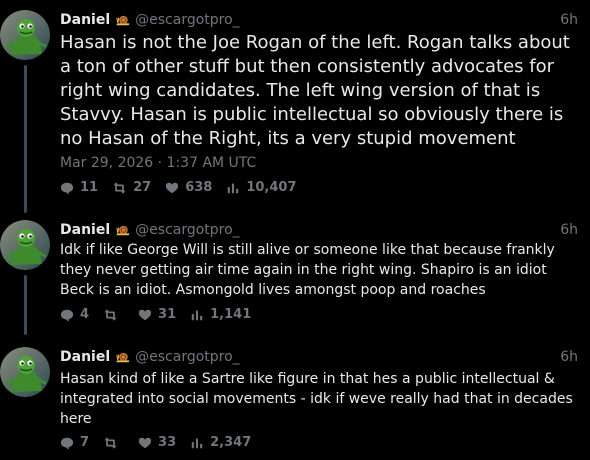 Image resolution: width=590 pixels, height=460 pixels. I want to click on tweet-actions: 4 31 1,141, so click(162, 314).